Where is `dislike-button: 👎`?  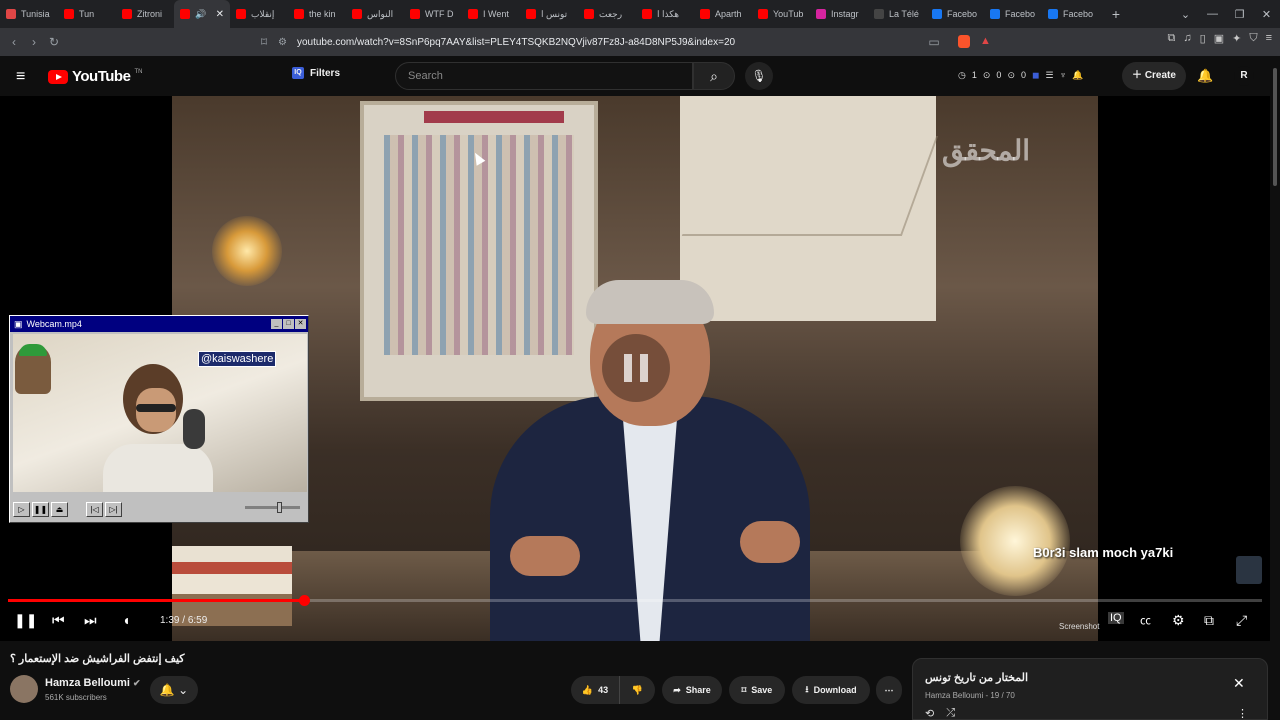 dislike-button: 👎 is located at coordinates (637, 690).